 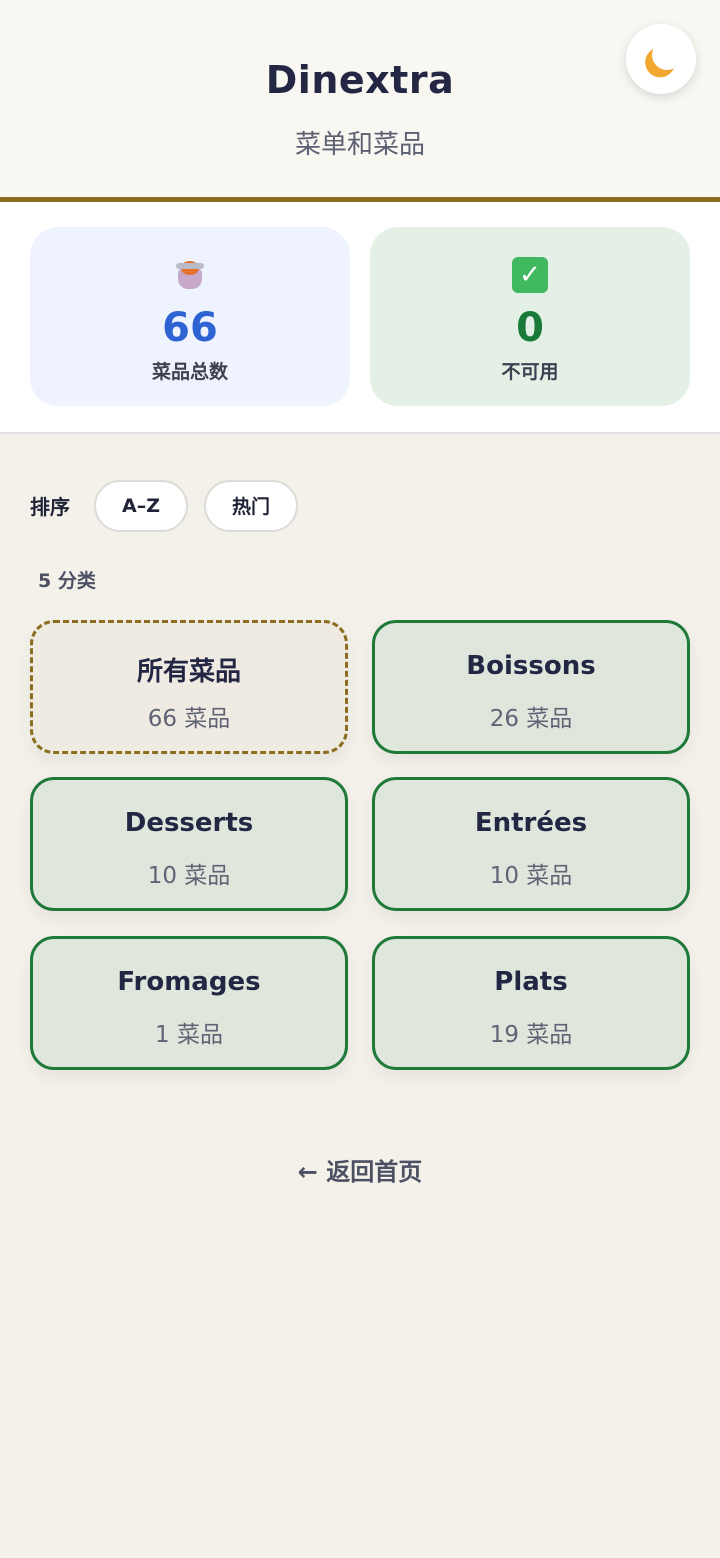 What do you see at coordinates (190, 328) in the screenshot?
I see `stat-value-total: 66` at bounding box center [190, 328].